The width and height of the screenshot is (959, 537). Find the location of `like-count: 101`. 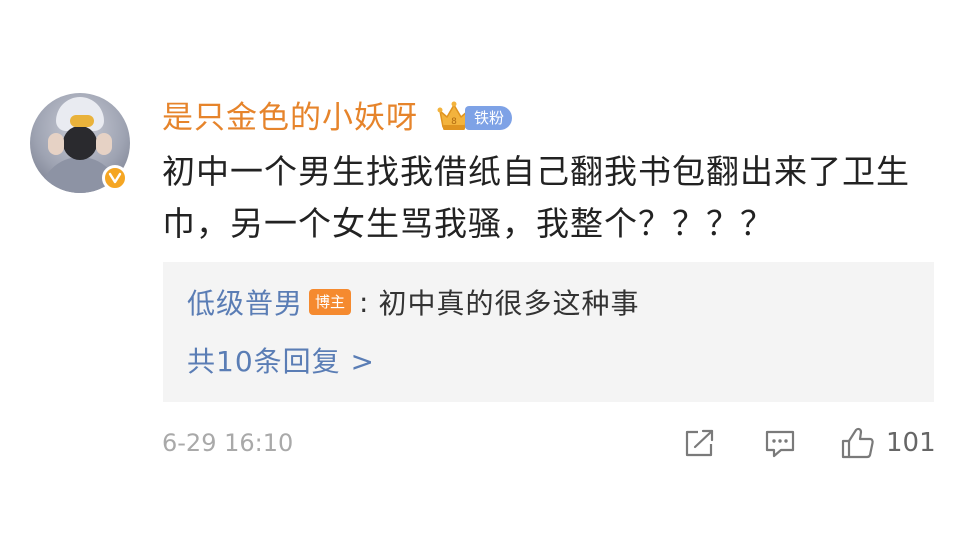

like-count: 101 is located at coordinates (911, 443).